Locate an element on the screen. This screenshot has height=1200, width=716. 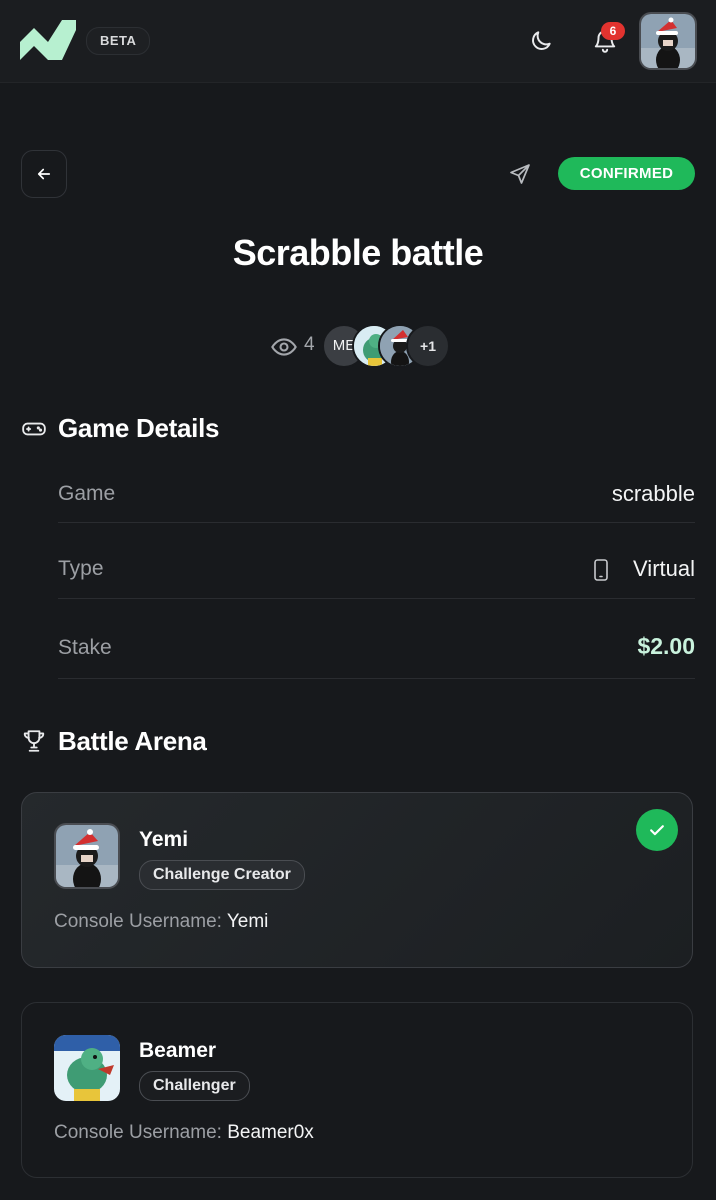
console-username-value: Yemi is located at coordinates (247, 921).